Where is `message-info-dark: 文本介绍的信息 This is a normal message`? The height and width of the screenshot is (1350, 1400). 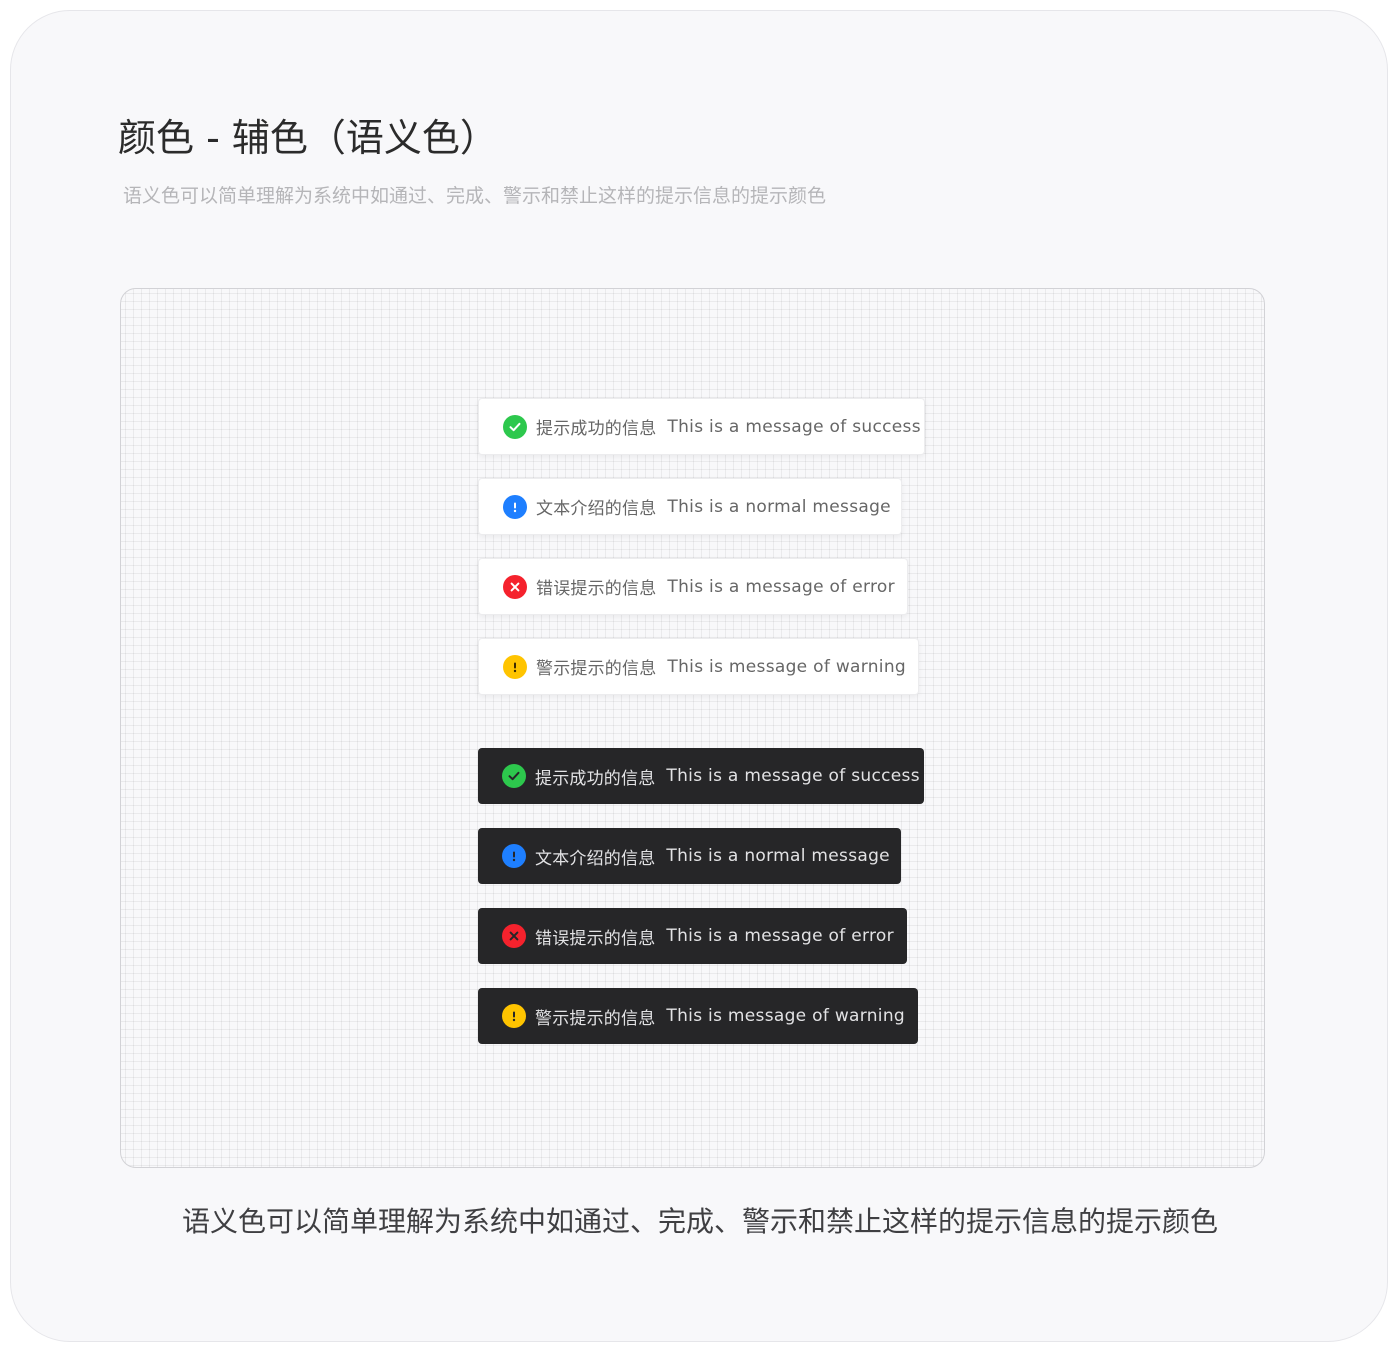
message-info-dark: 文本介绍的信息 This is a normal message is located at coordinates (689, 856).